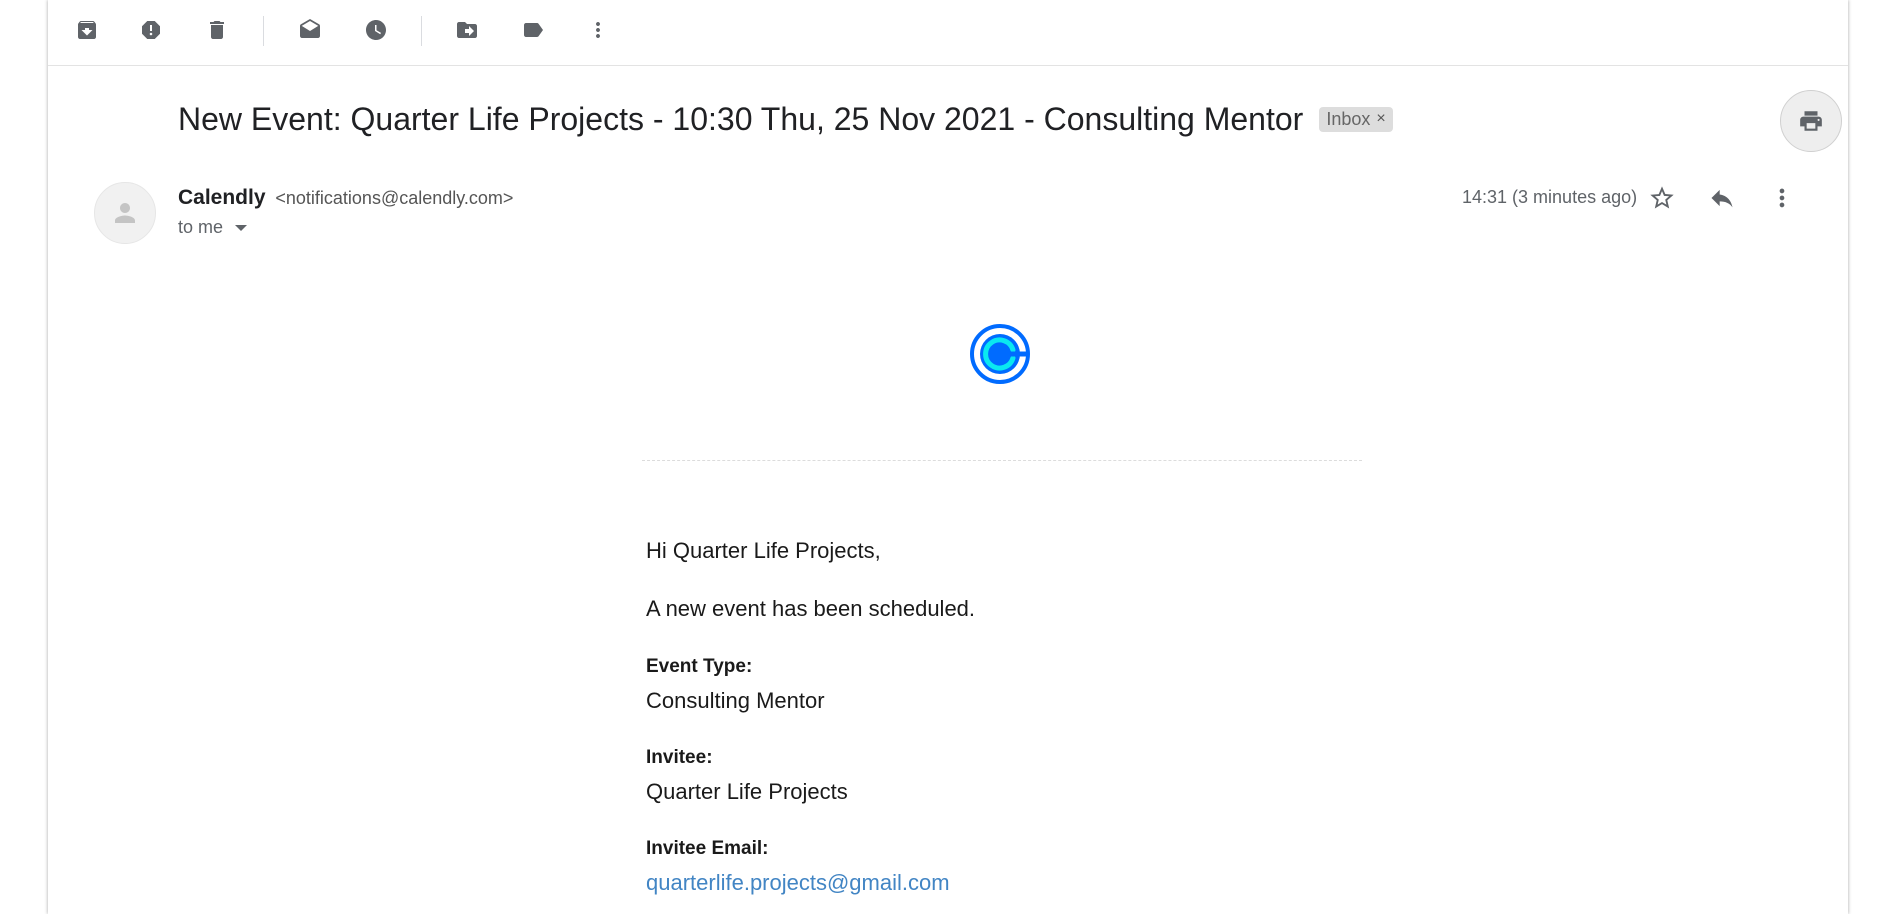  Describe the element at coordinates (1000, 354) in the screenshot. I see `calendly-logo-icon` at that location.